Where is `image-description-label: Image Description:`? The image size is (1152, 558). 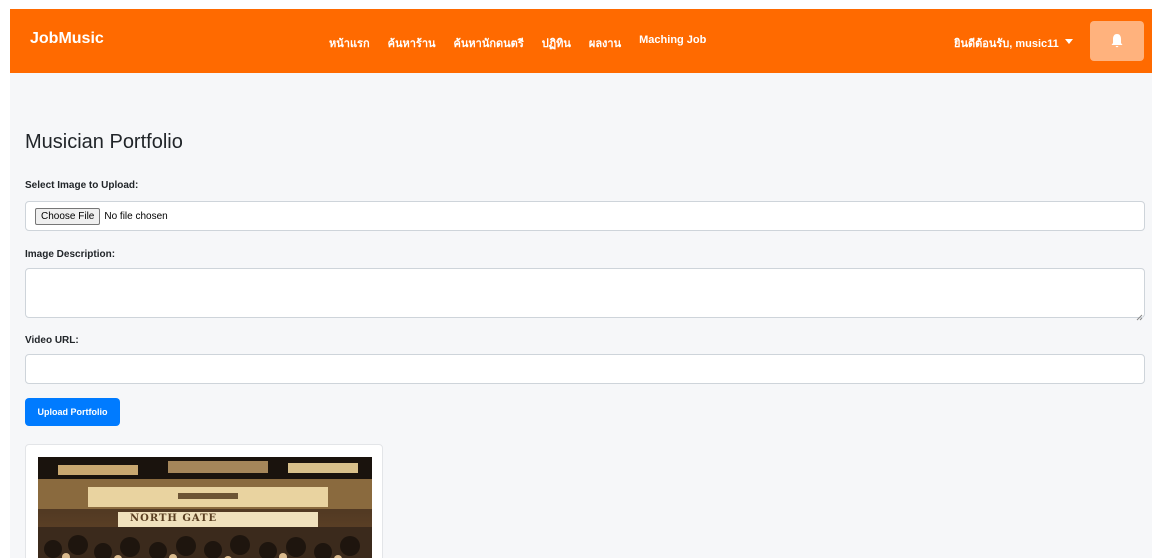
image-description-label: Image Description: is located at coordinates (70, 254).